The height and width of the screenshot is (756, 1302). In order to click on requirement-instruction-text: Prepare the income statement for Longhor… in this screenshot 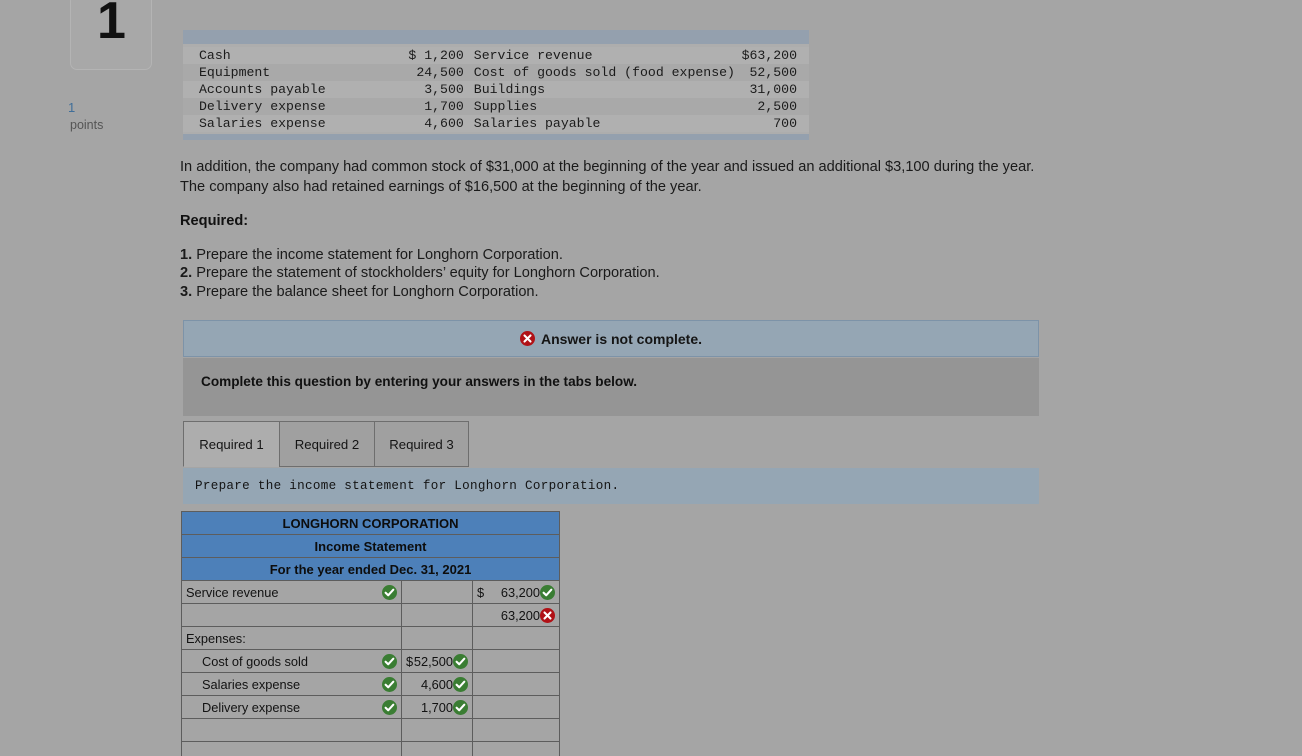, I will do `click(407, 486)`.